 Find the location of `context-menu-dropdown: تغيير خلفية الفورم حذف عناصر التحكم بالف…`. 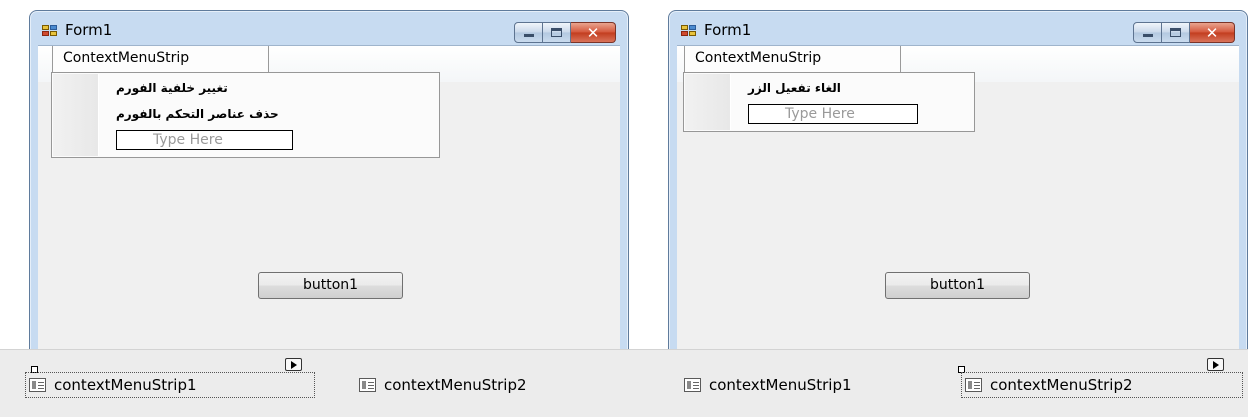

context-menu-dropdown: تغيير خلفية الفورم حذف عناصر التحكم بالف… is located at coordinates (245, 115).